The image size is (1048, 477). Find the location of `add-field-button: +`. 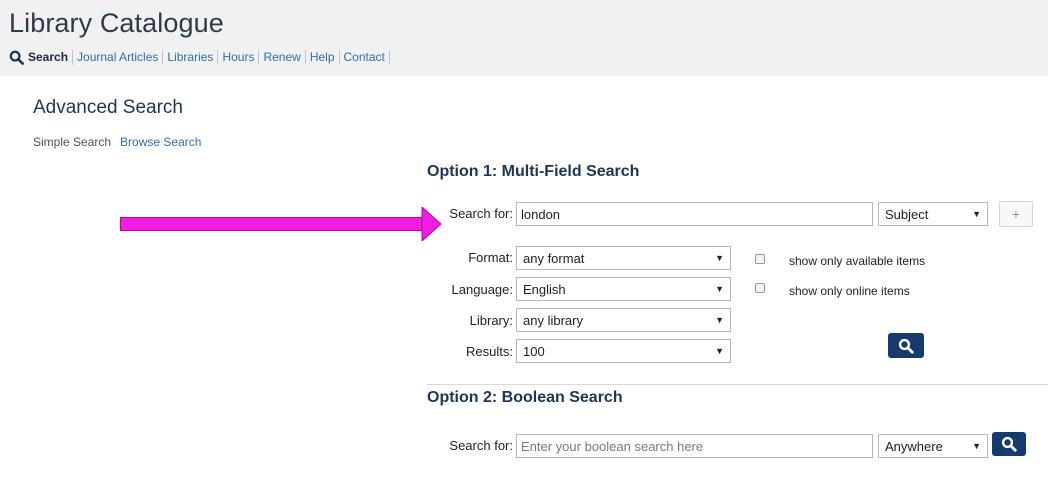

add-field-button: + is located at coordinates (1016, 214).